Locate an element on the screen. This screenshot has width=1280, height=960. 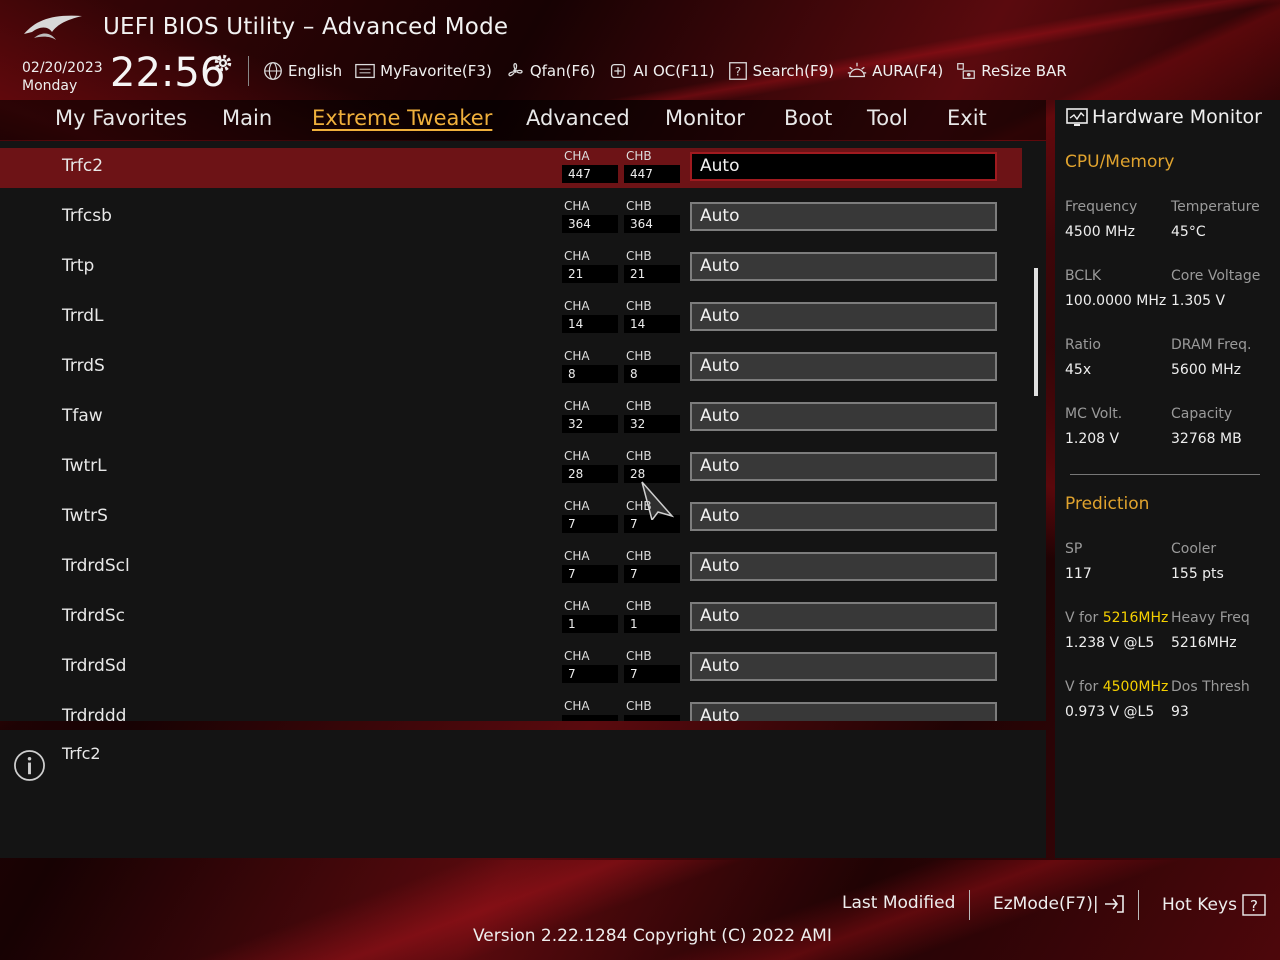
cha-readout: CHA 32 is located at coordinates (590, 415).